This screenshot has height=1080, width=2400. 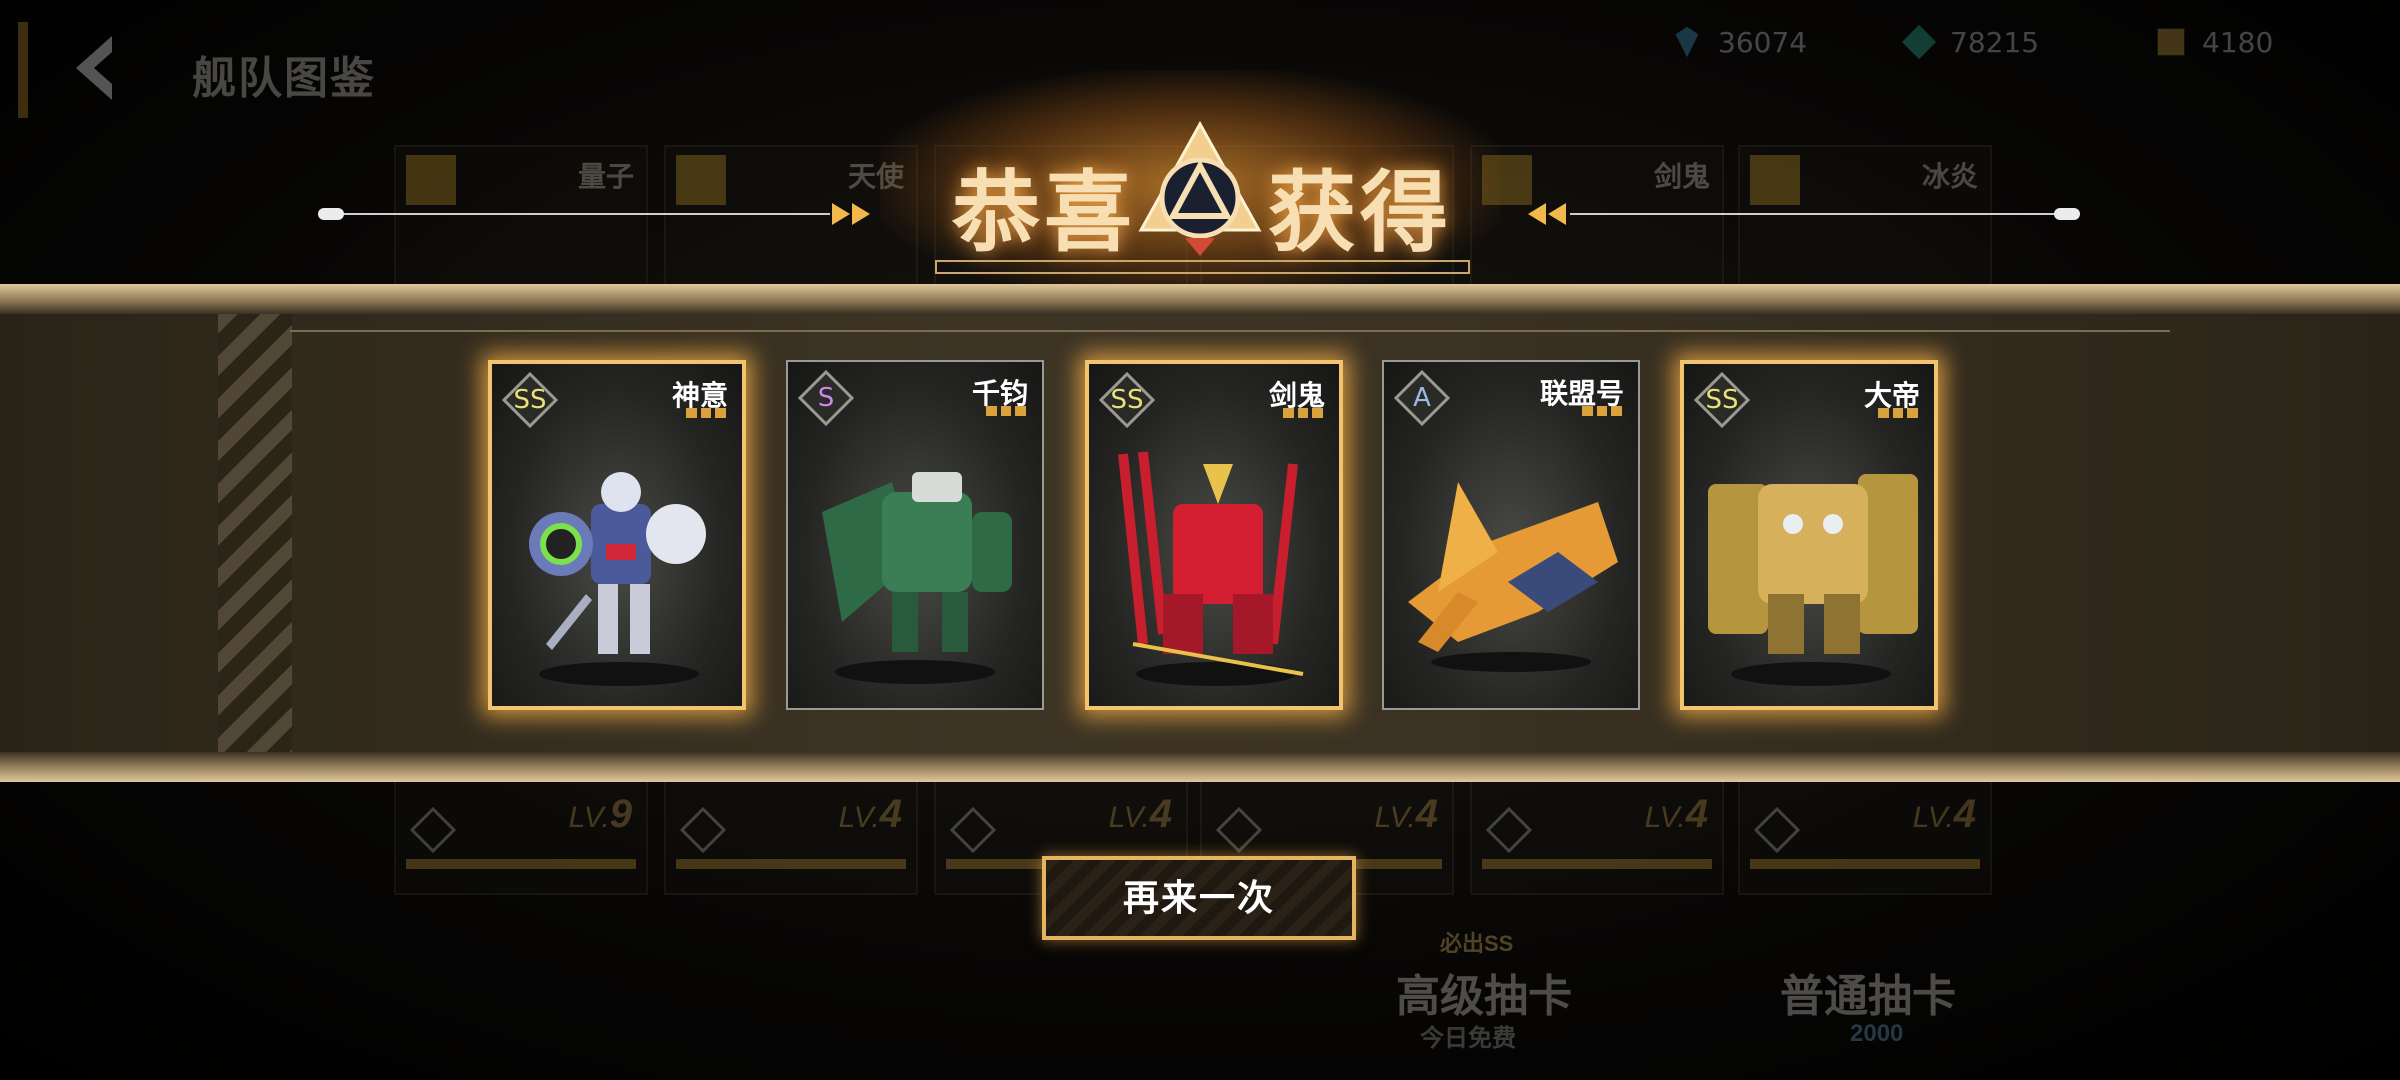 I want to click on banner-left-line, so click(x=580, y=214).